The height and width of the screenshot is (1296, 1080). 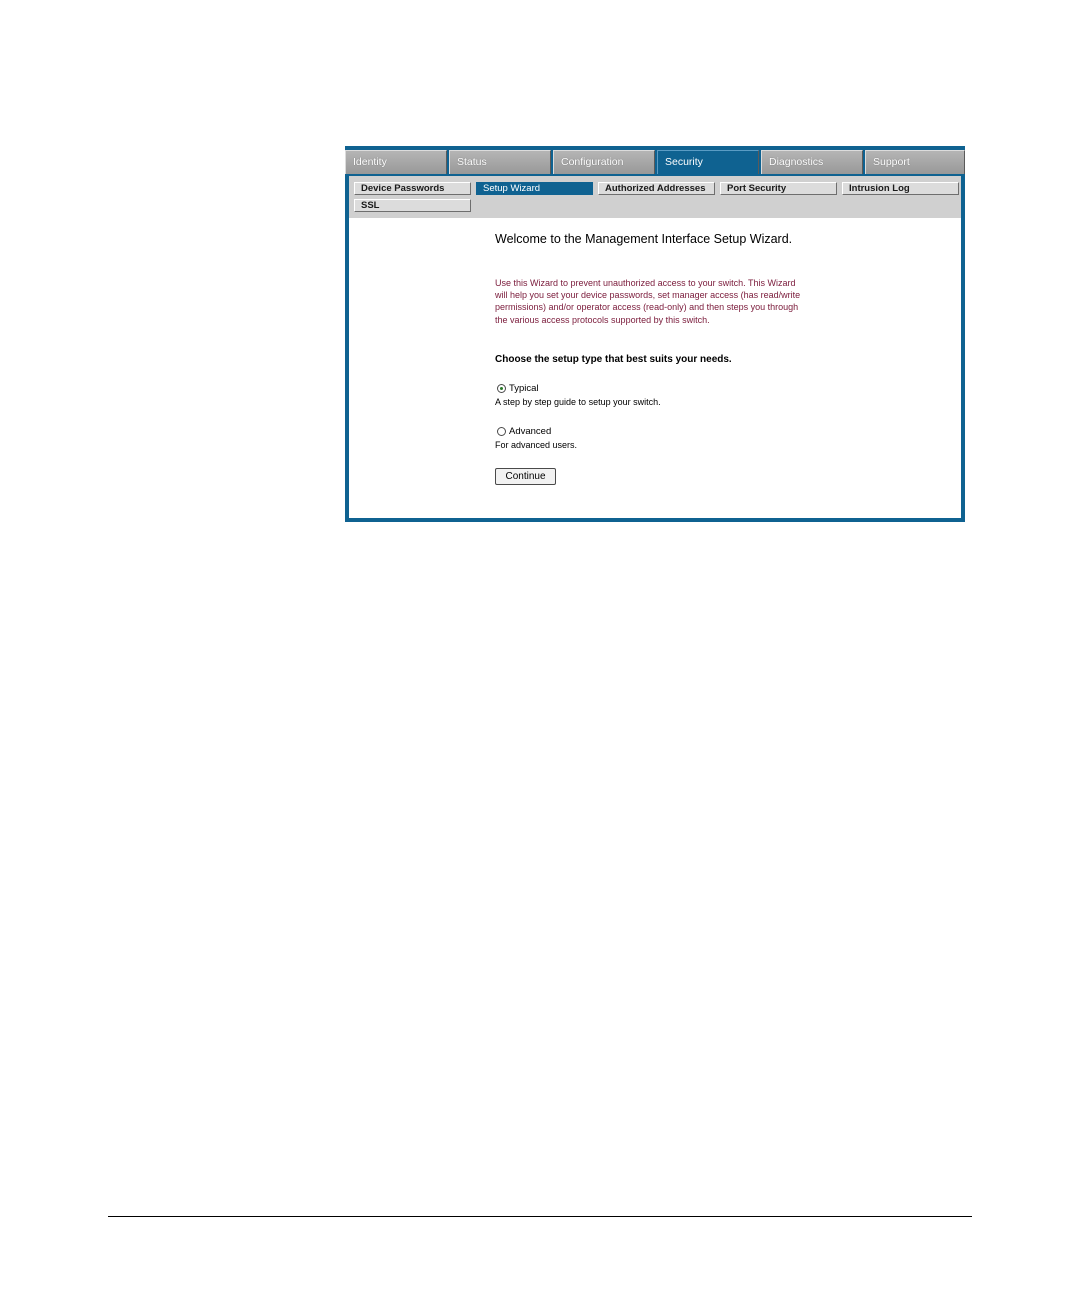 I want to click on tab-security: Security, so click(x=708, y=162).